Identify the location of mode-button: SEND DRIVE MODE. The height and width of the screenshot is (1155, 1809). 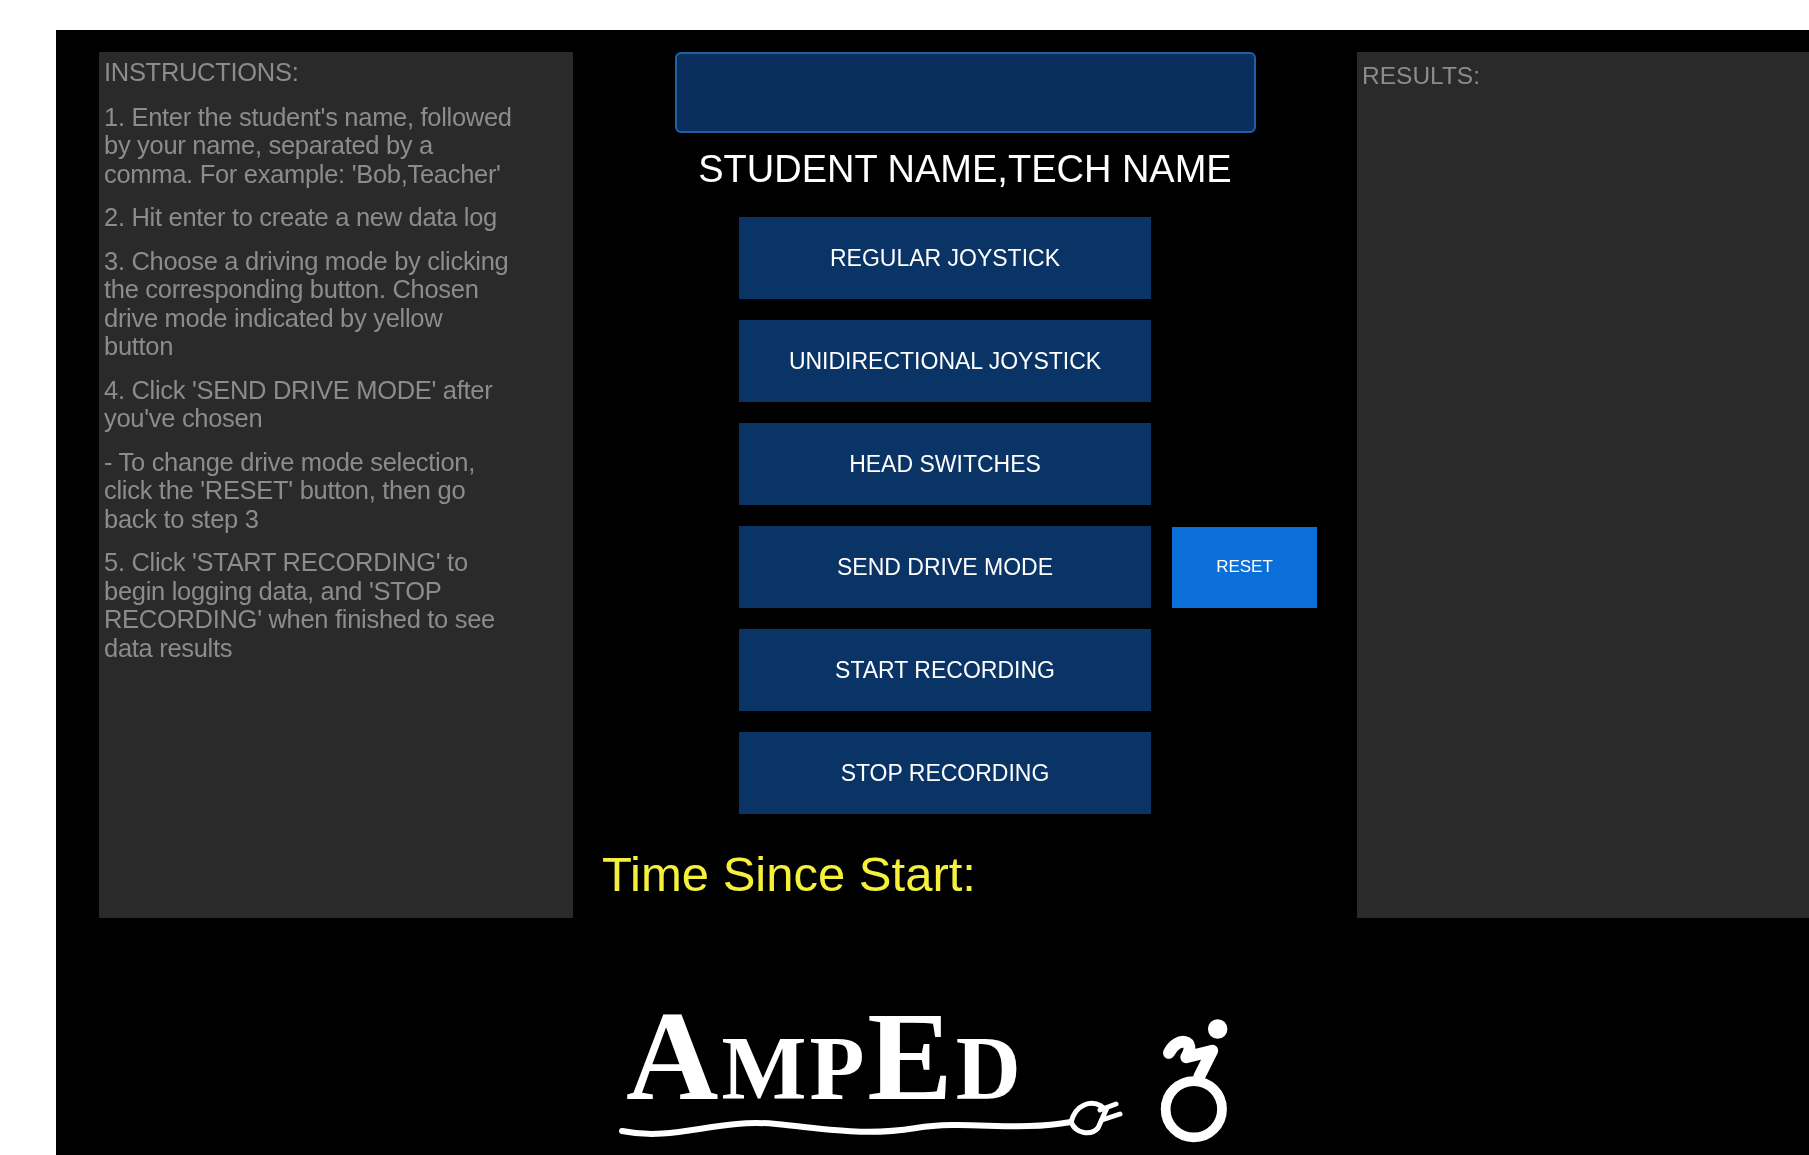
(945, 567).